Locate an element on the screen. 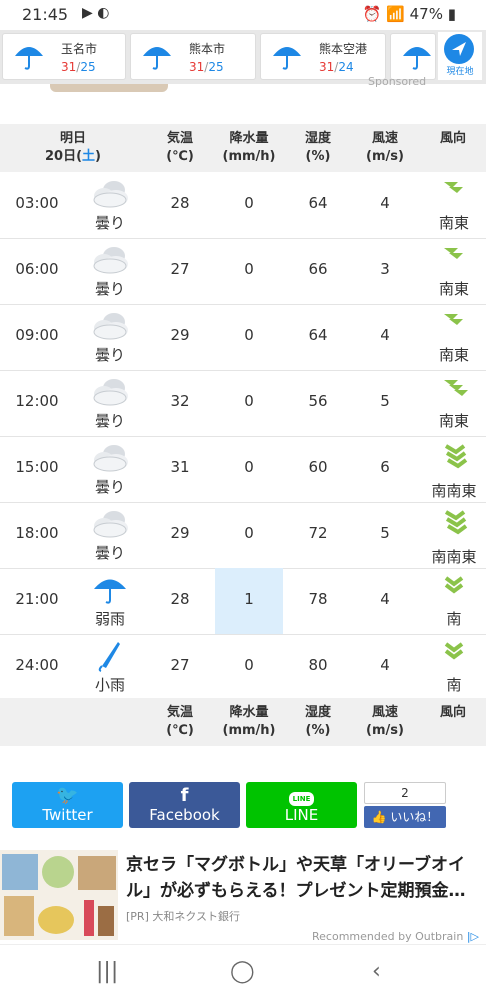 The image size is (486, 1001). recent-apps-button: ||| is located at coordinates (107, 971).